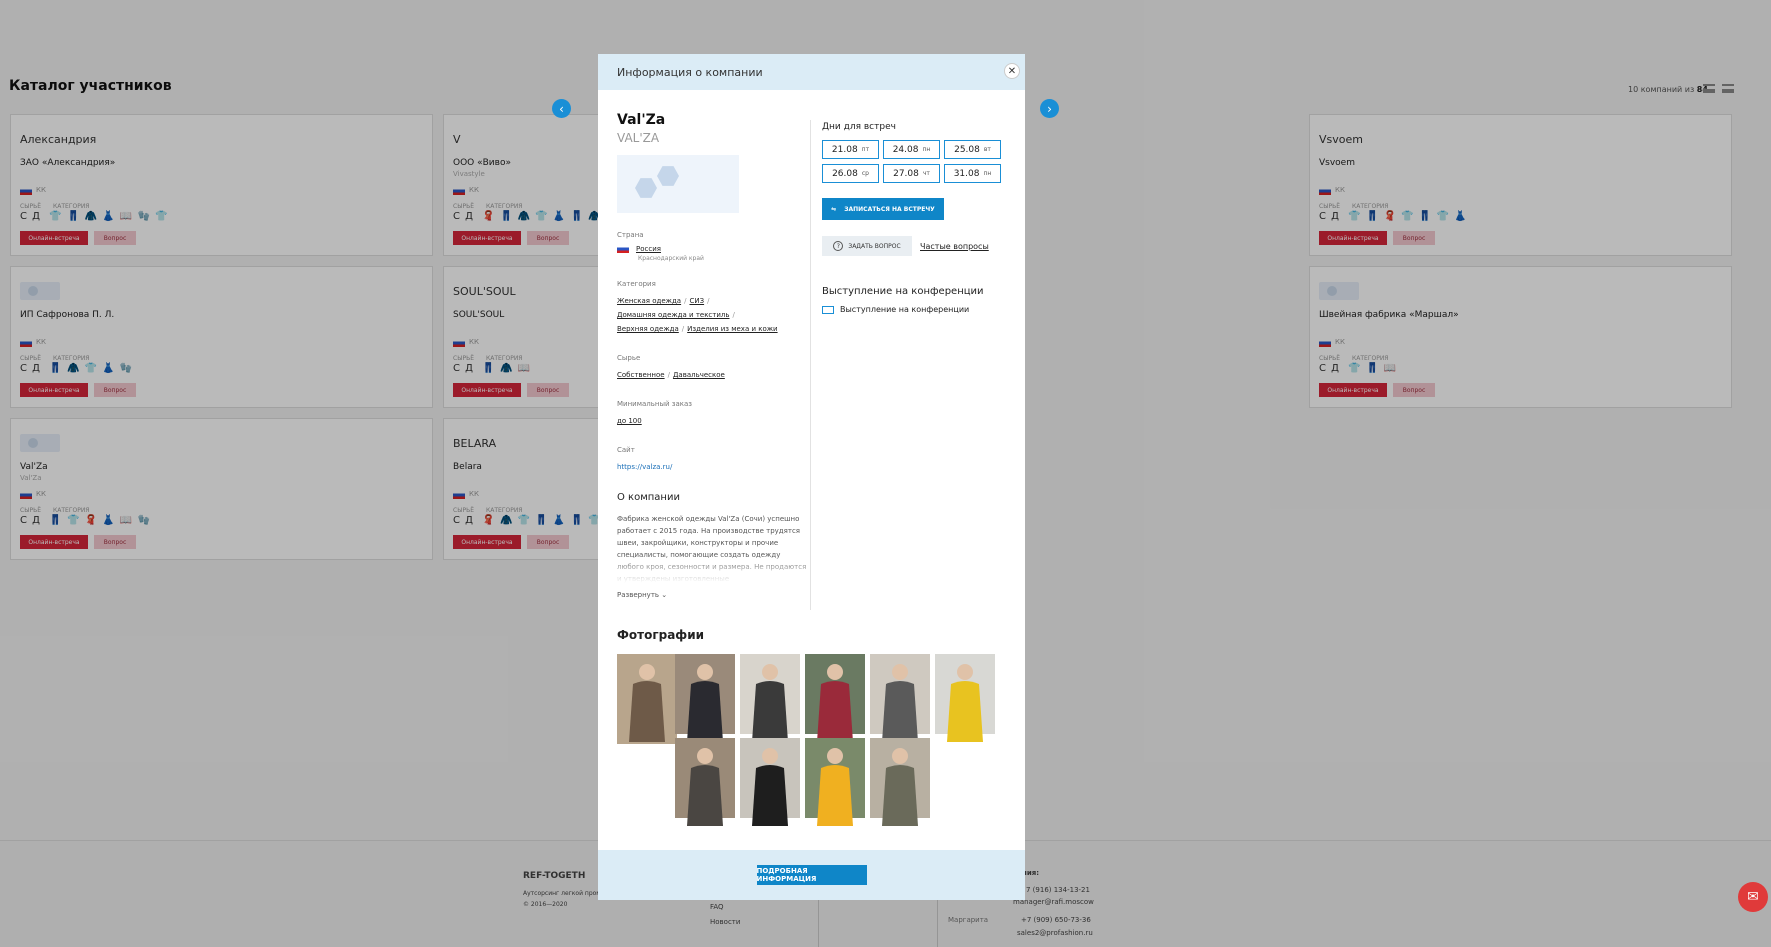 This screenshot has height=947, width=1771. Describe the element at coordinates (644, 467) in the screenshot. I see `site-link: https://valza.ru/` at that location.